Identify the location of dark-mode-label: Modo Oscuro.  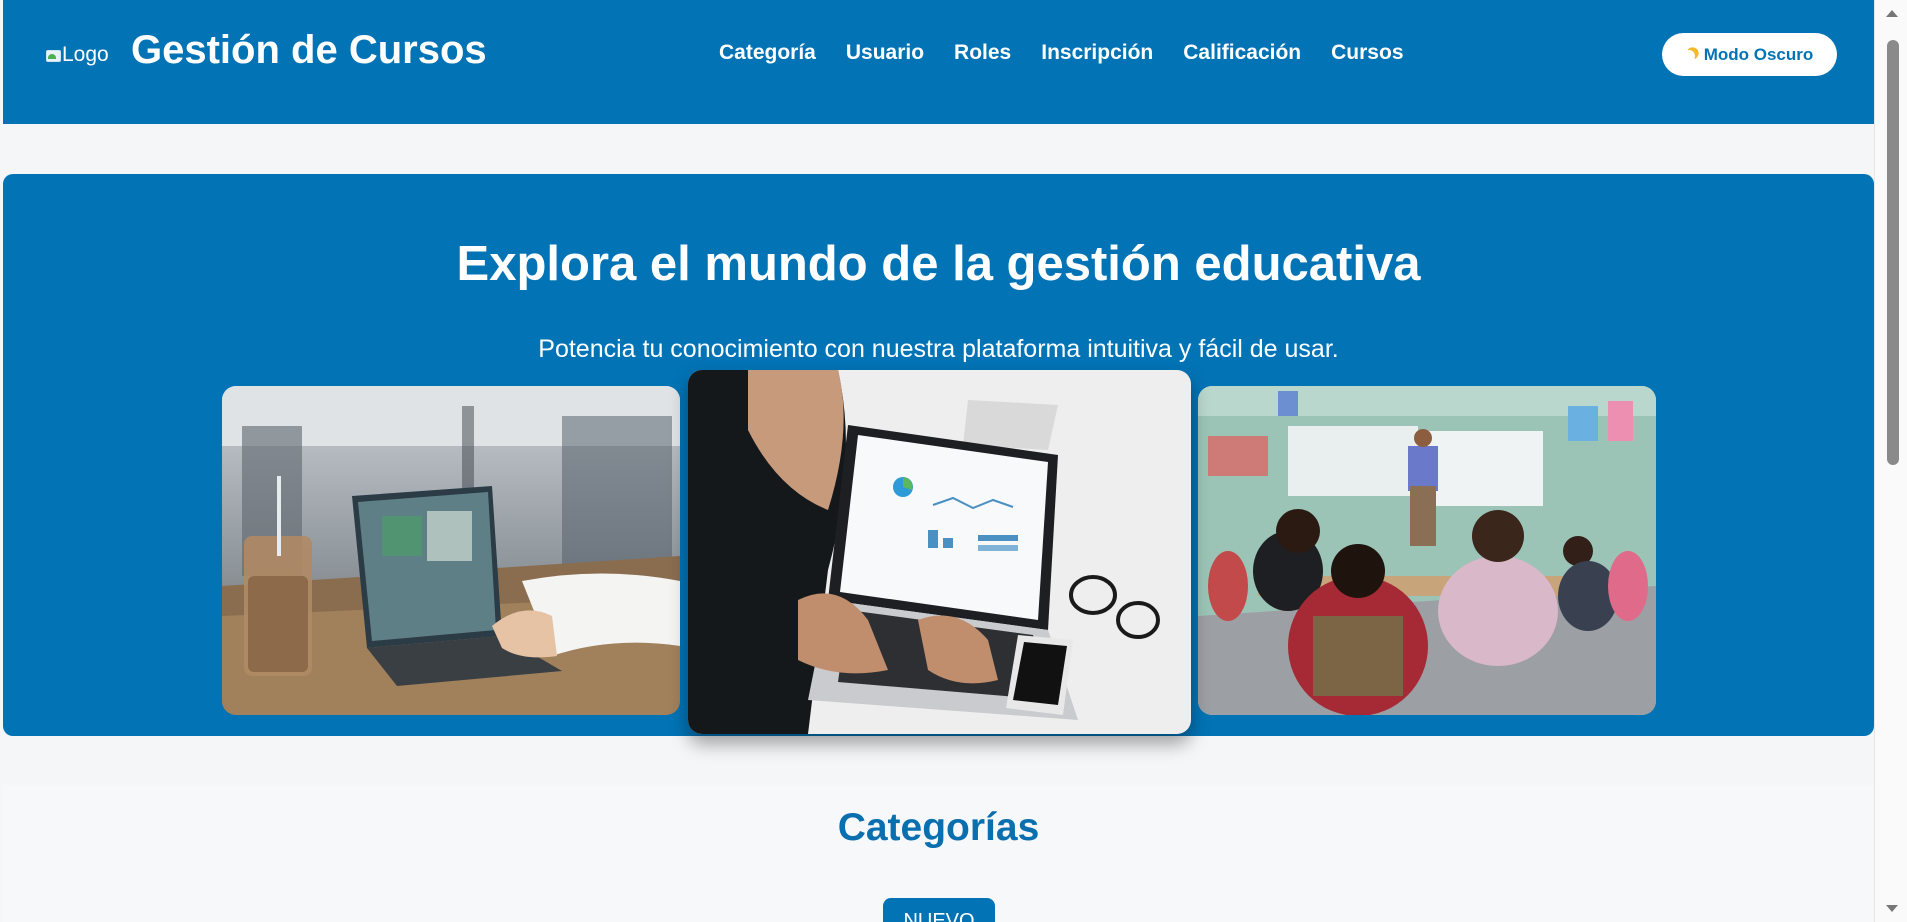
(1758, 54).